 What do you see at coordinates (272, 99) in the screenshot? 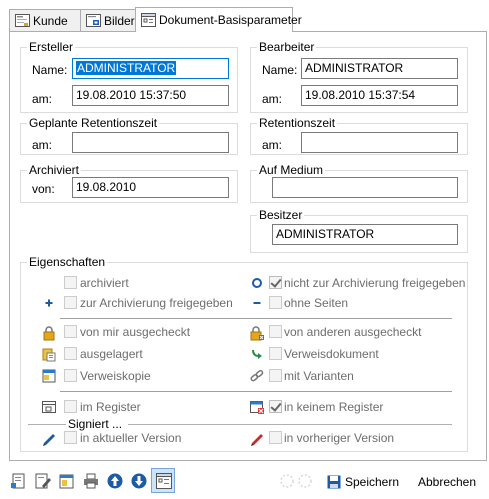
I see `editor-date-label: am:` at bounding box center [272, 99].